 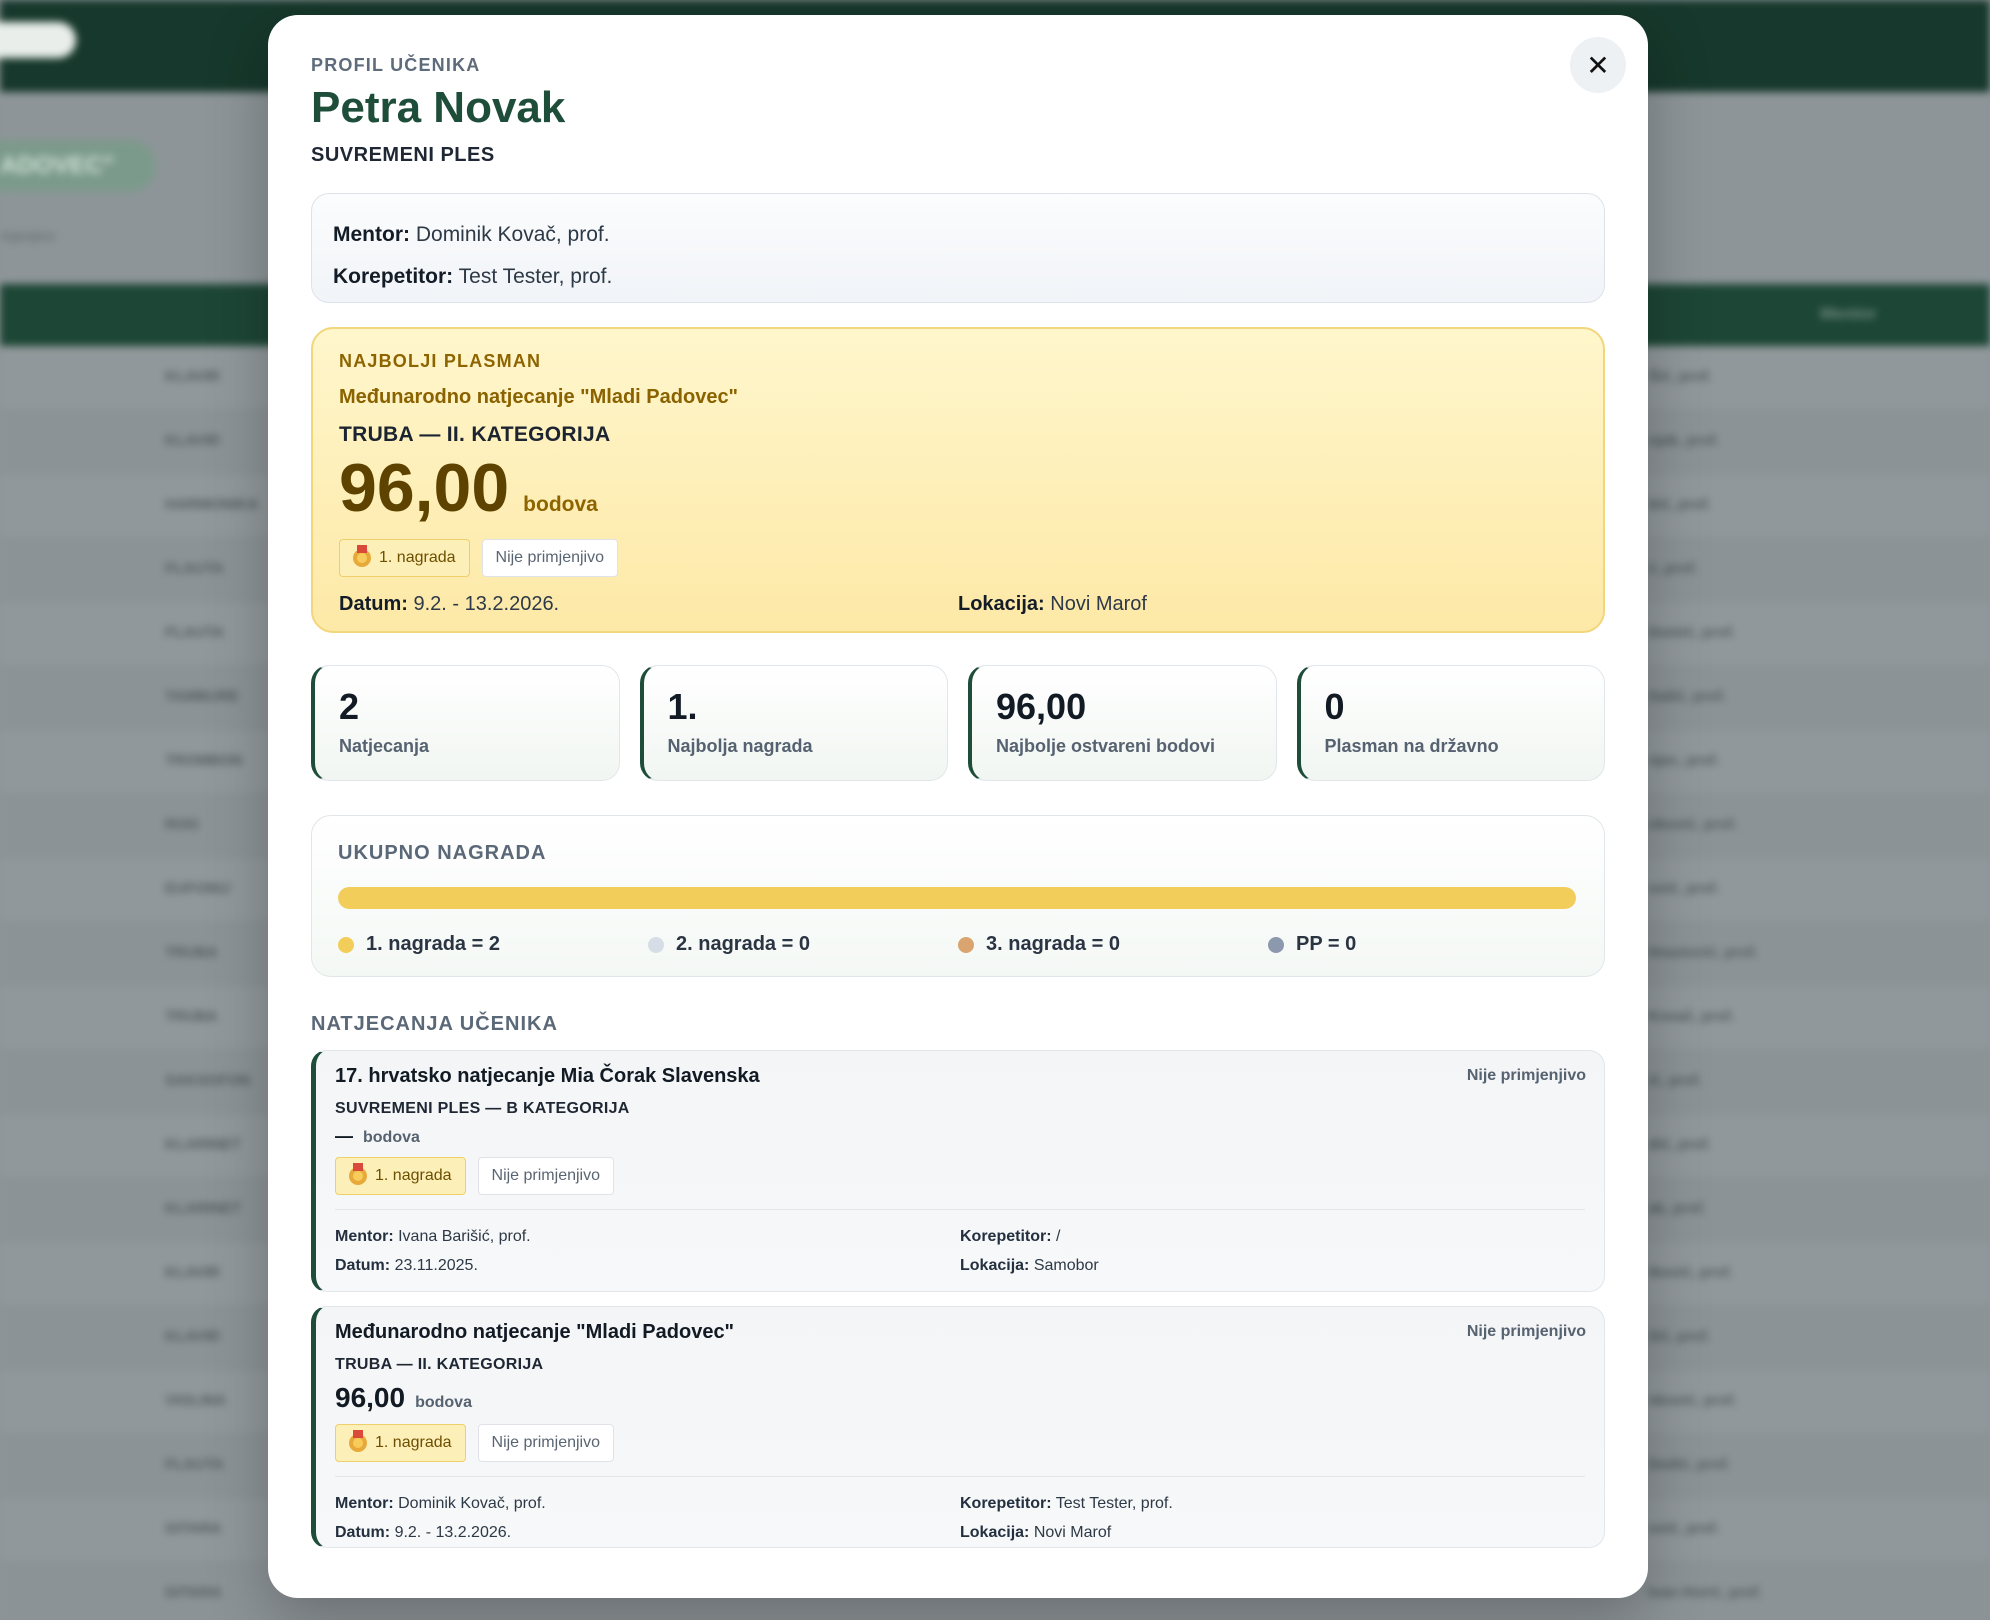 What do you see at coordinates (1272, 1251) in the screenshot?
I see `competition-details-right: Korepetitor: / Lokacija: Samobor` at bounding box center [1272, 1251].